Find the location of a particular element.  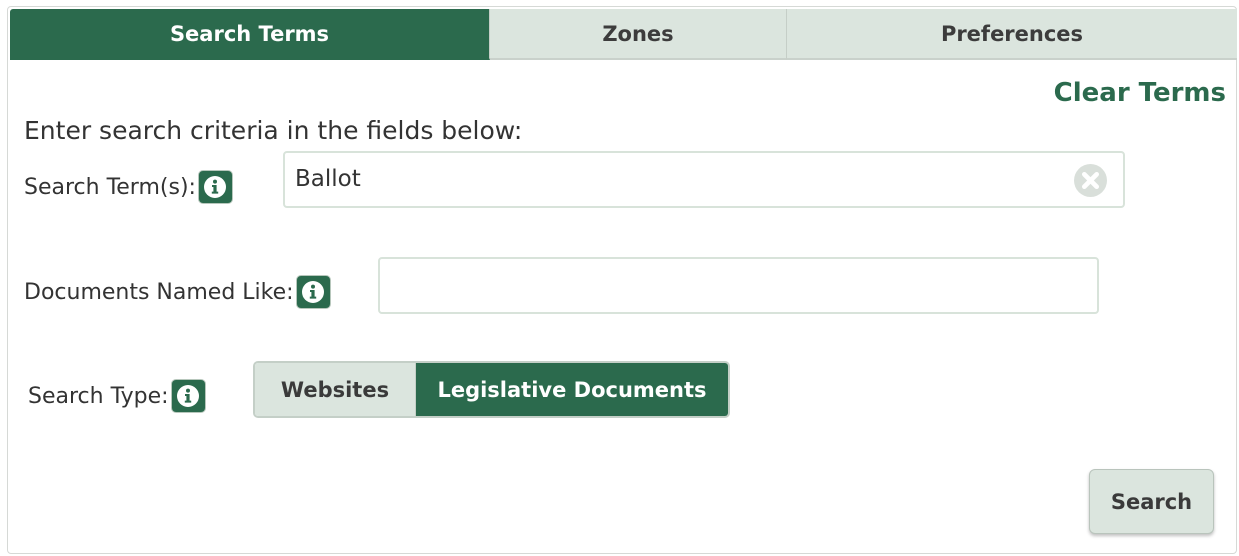

search-terms-label-group: Search Term(s): is located at coordinates (128, 187).